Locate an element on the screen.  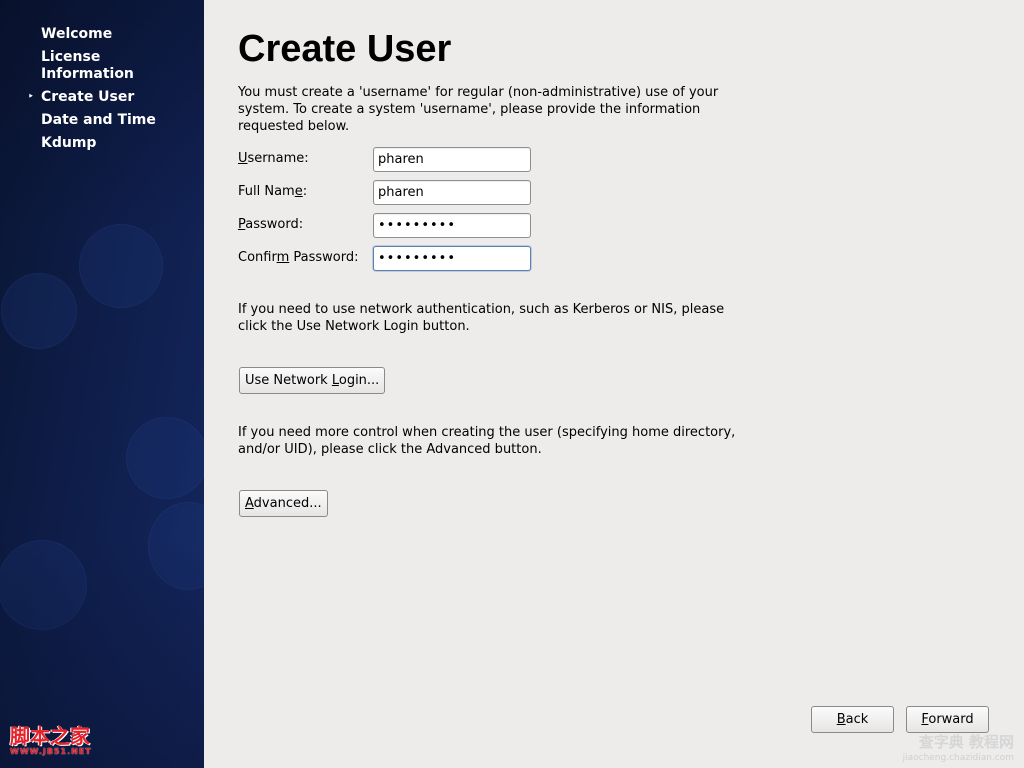
step-date-and-time: Date and Time is located at coordinates (102, 120).